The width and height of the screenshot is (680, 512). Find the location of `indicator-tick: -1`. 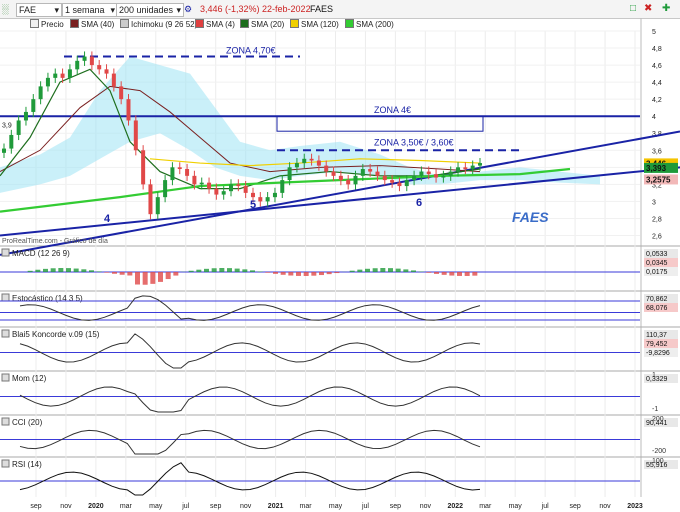

indicator-tick: -1 is located at coordinates (655, 409).